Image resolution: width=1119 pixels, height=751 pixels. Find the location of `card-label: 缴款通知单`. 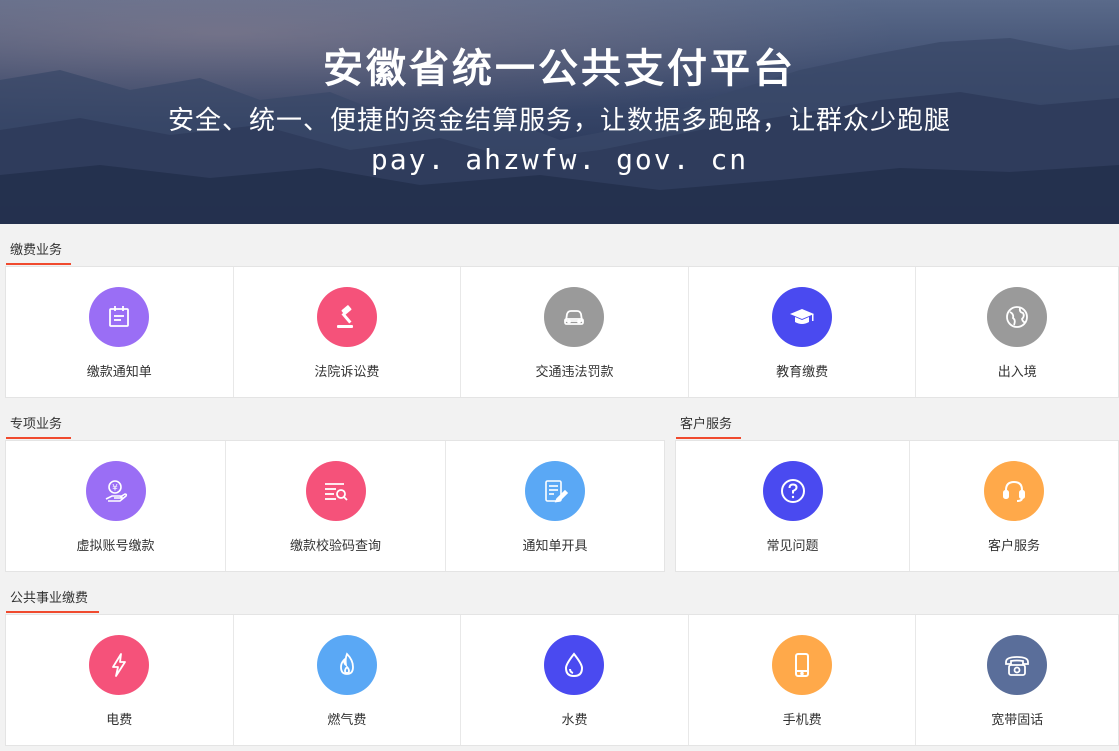

card-label: 缴款通知单 is located at coordinates (119, 372).